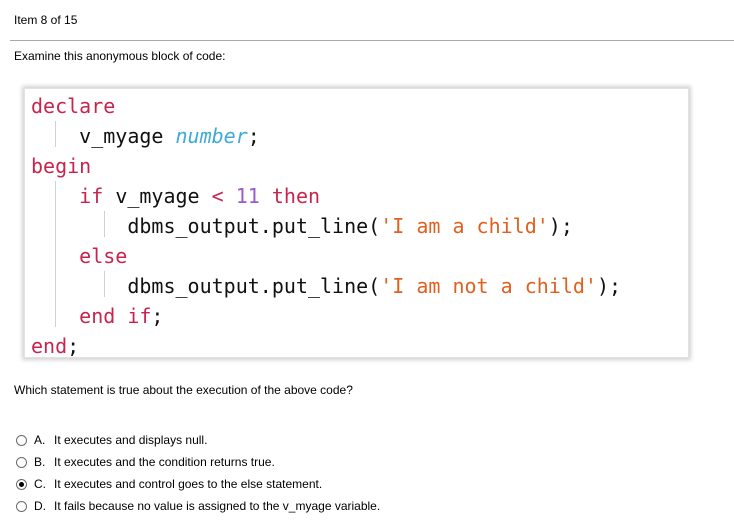 Image resolution: width=734 pixels, height=525 pixels. I want to click on code-number: 11, so click(247, 196).